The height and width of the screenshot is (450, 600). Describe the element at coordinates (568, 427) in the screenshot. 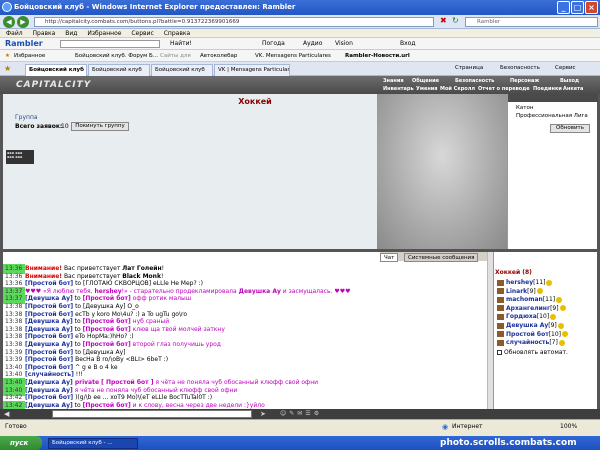

I see `zoom-level: 100%` at that location.